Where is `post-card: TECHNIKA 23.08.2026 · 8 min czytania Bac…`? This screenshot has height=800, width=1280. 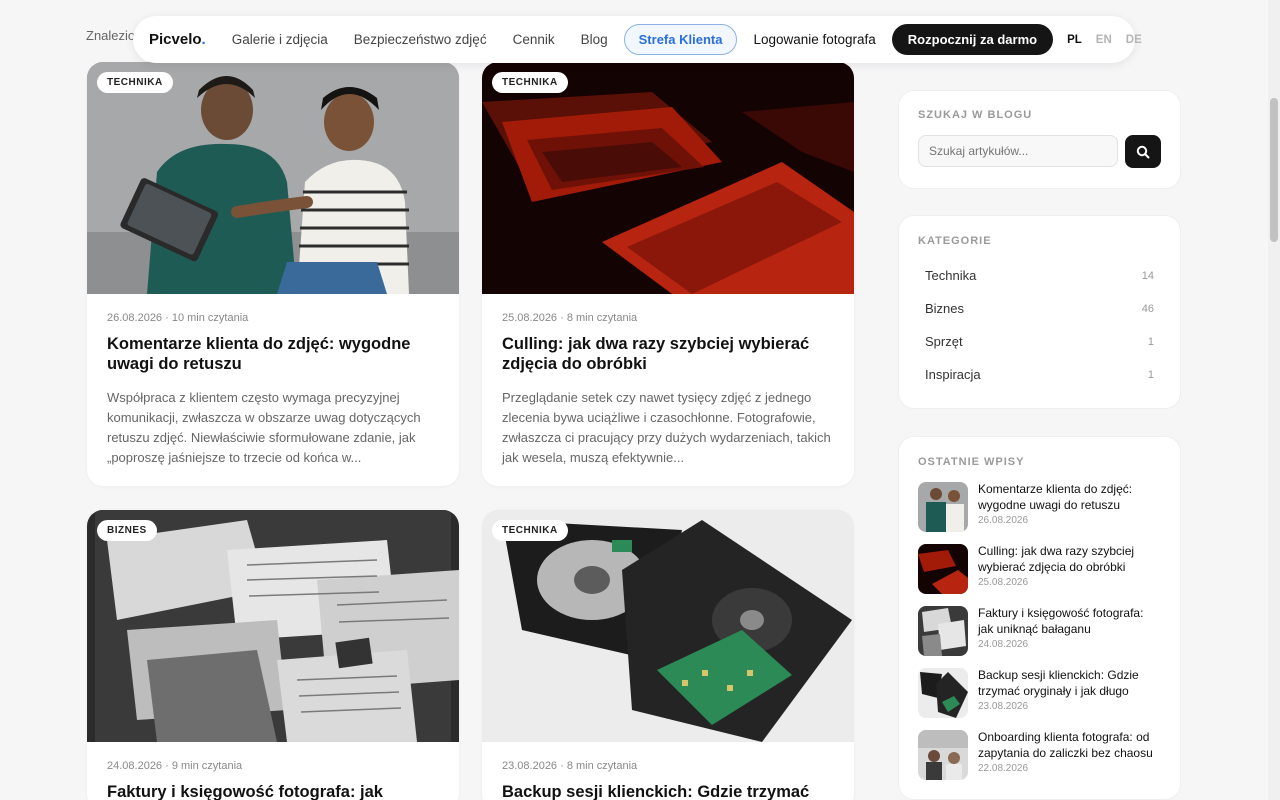
post-card: TECHNIKA 23.08.2026 · 8 min czytania Bac… is located at coordinates (668, 655).